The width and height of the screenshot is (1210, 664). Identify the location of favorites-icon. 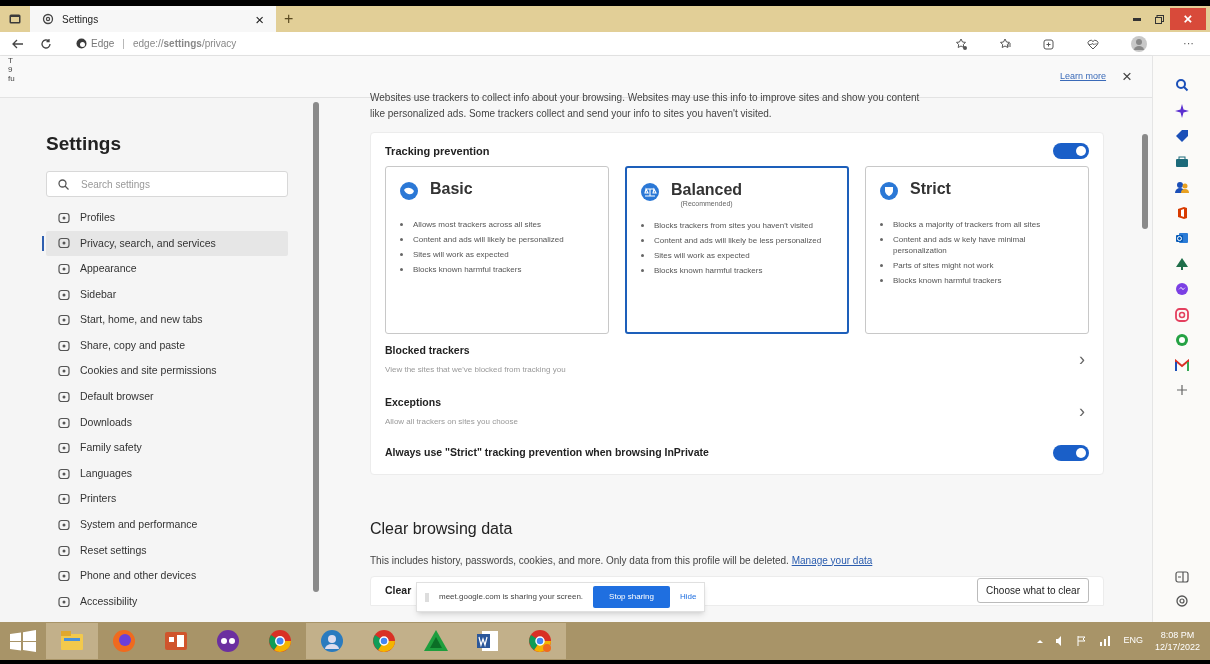
(1005, 43).